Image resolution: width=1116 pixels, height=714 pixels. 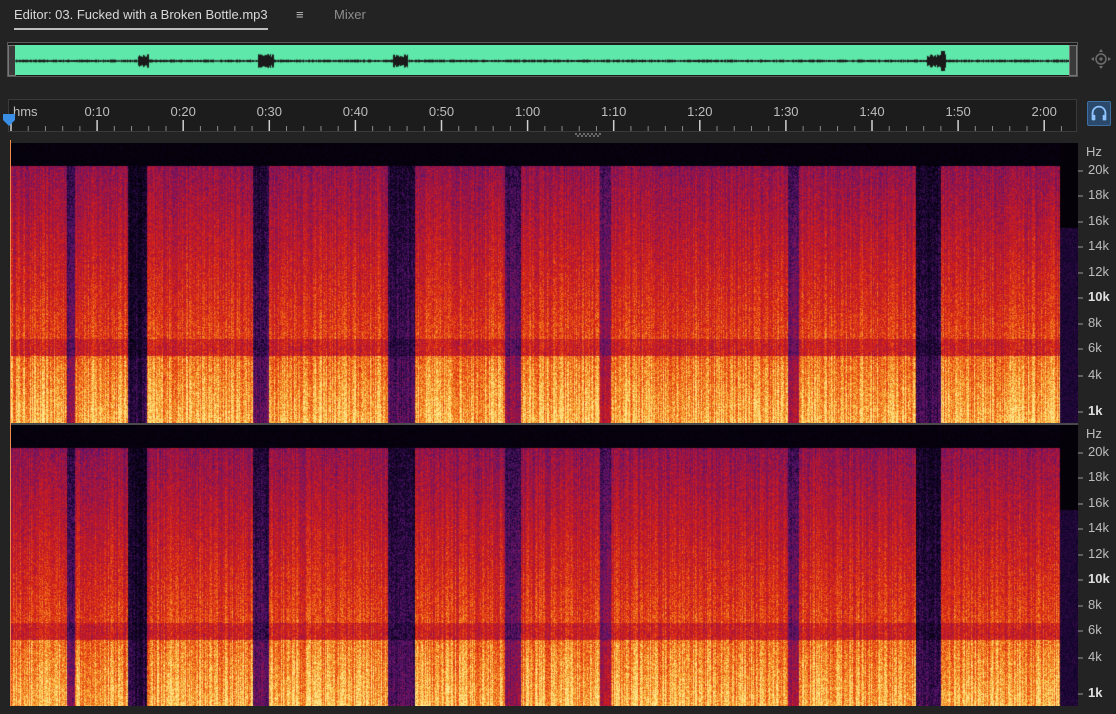 What do you see at coordinates (97, 111) in the screenshot?
I see `ruler-time-label: 0:10` at bounding box center [97, 111].